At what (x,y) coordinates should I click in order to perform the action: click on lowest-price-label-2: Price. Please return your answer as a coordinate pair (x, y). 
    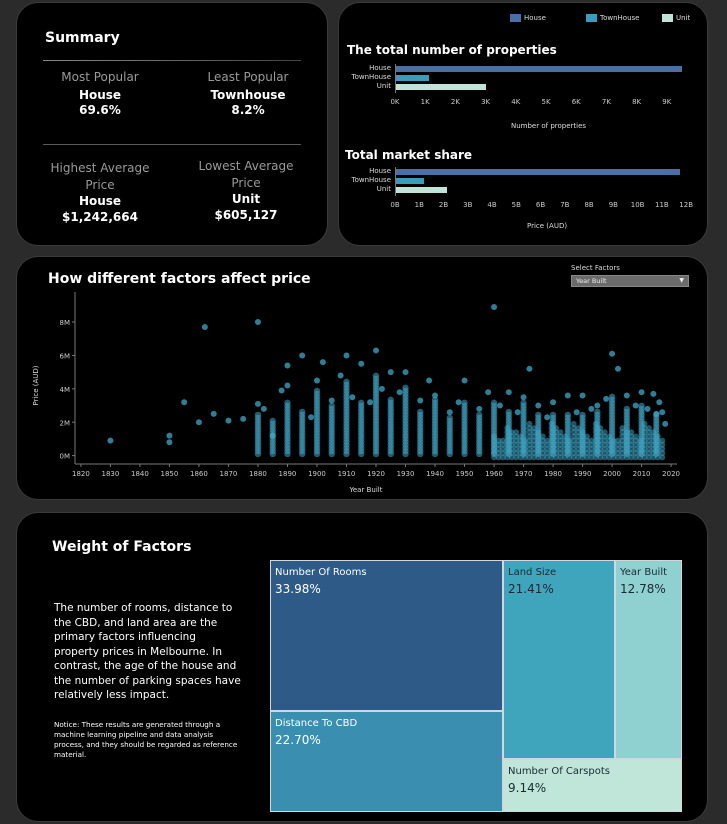
    Looking at the image, I should click on (246, 183).